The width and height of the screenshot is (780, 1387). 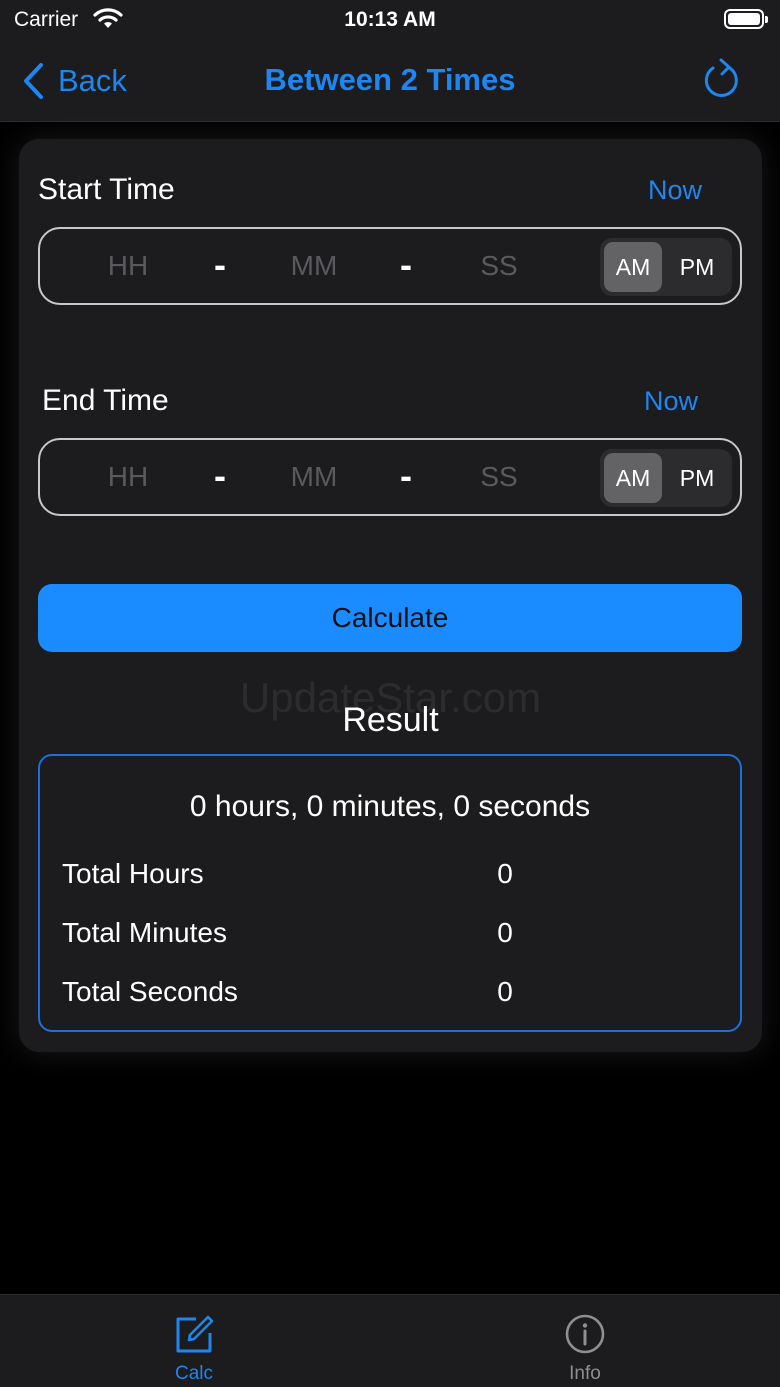 I want to click on refresh-button, so click(x=721, y=82).